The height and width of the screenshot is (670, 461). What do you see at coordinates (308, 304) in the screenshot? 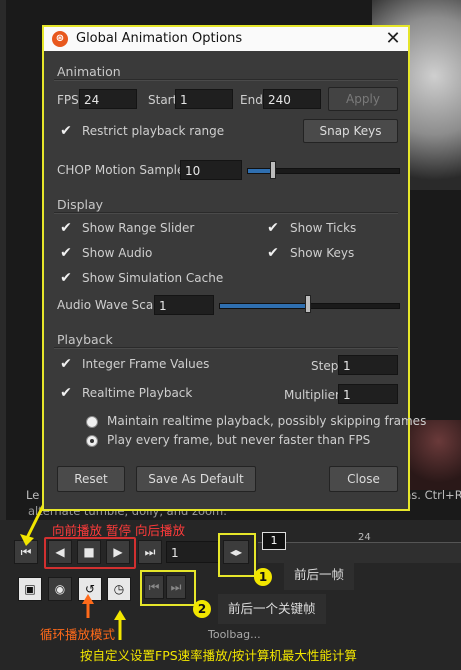
I see `audio-wave-scale-slider-handle` at bounding box center [308, 304].